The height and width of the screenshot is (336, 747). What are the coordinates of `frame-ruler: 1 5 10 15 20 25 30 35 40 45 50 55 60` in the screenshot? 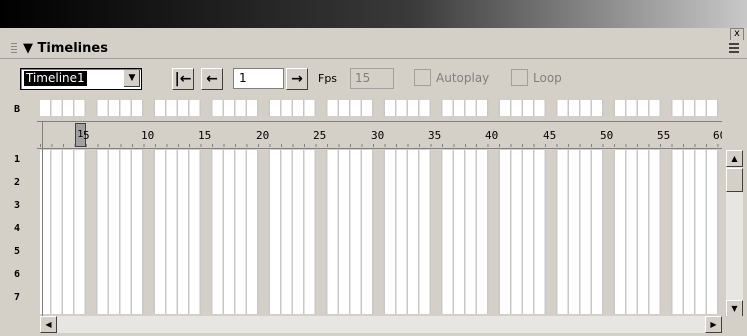 It's located at (379, 135).